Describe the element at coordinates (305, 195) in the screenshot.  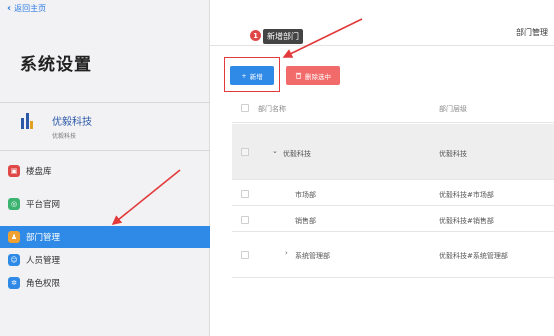
I see `cell-department-name: 市场部` at that location.